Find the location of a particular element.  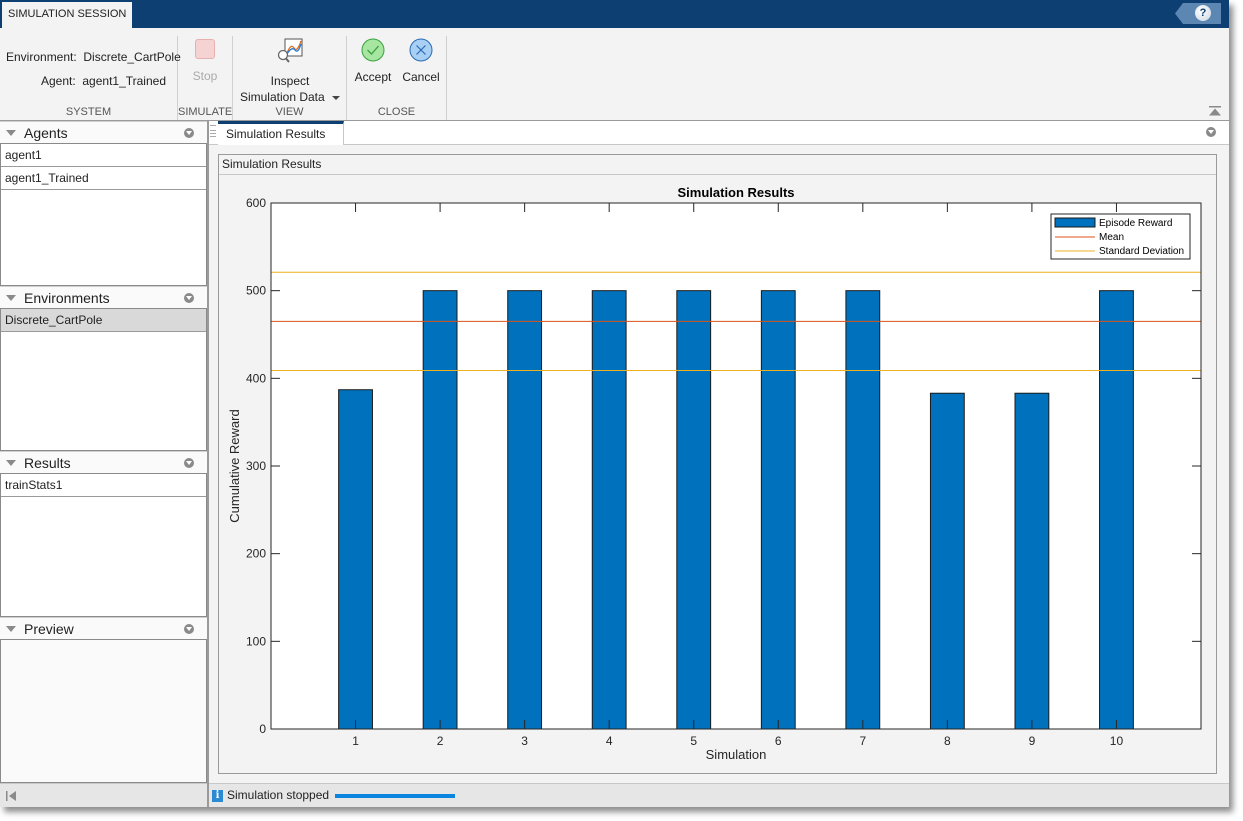

simulate-section-label: SIMULATE is located at coordinates (205, 112).